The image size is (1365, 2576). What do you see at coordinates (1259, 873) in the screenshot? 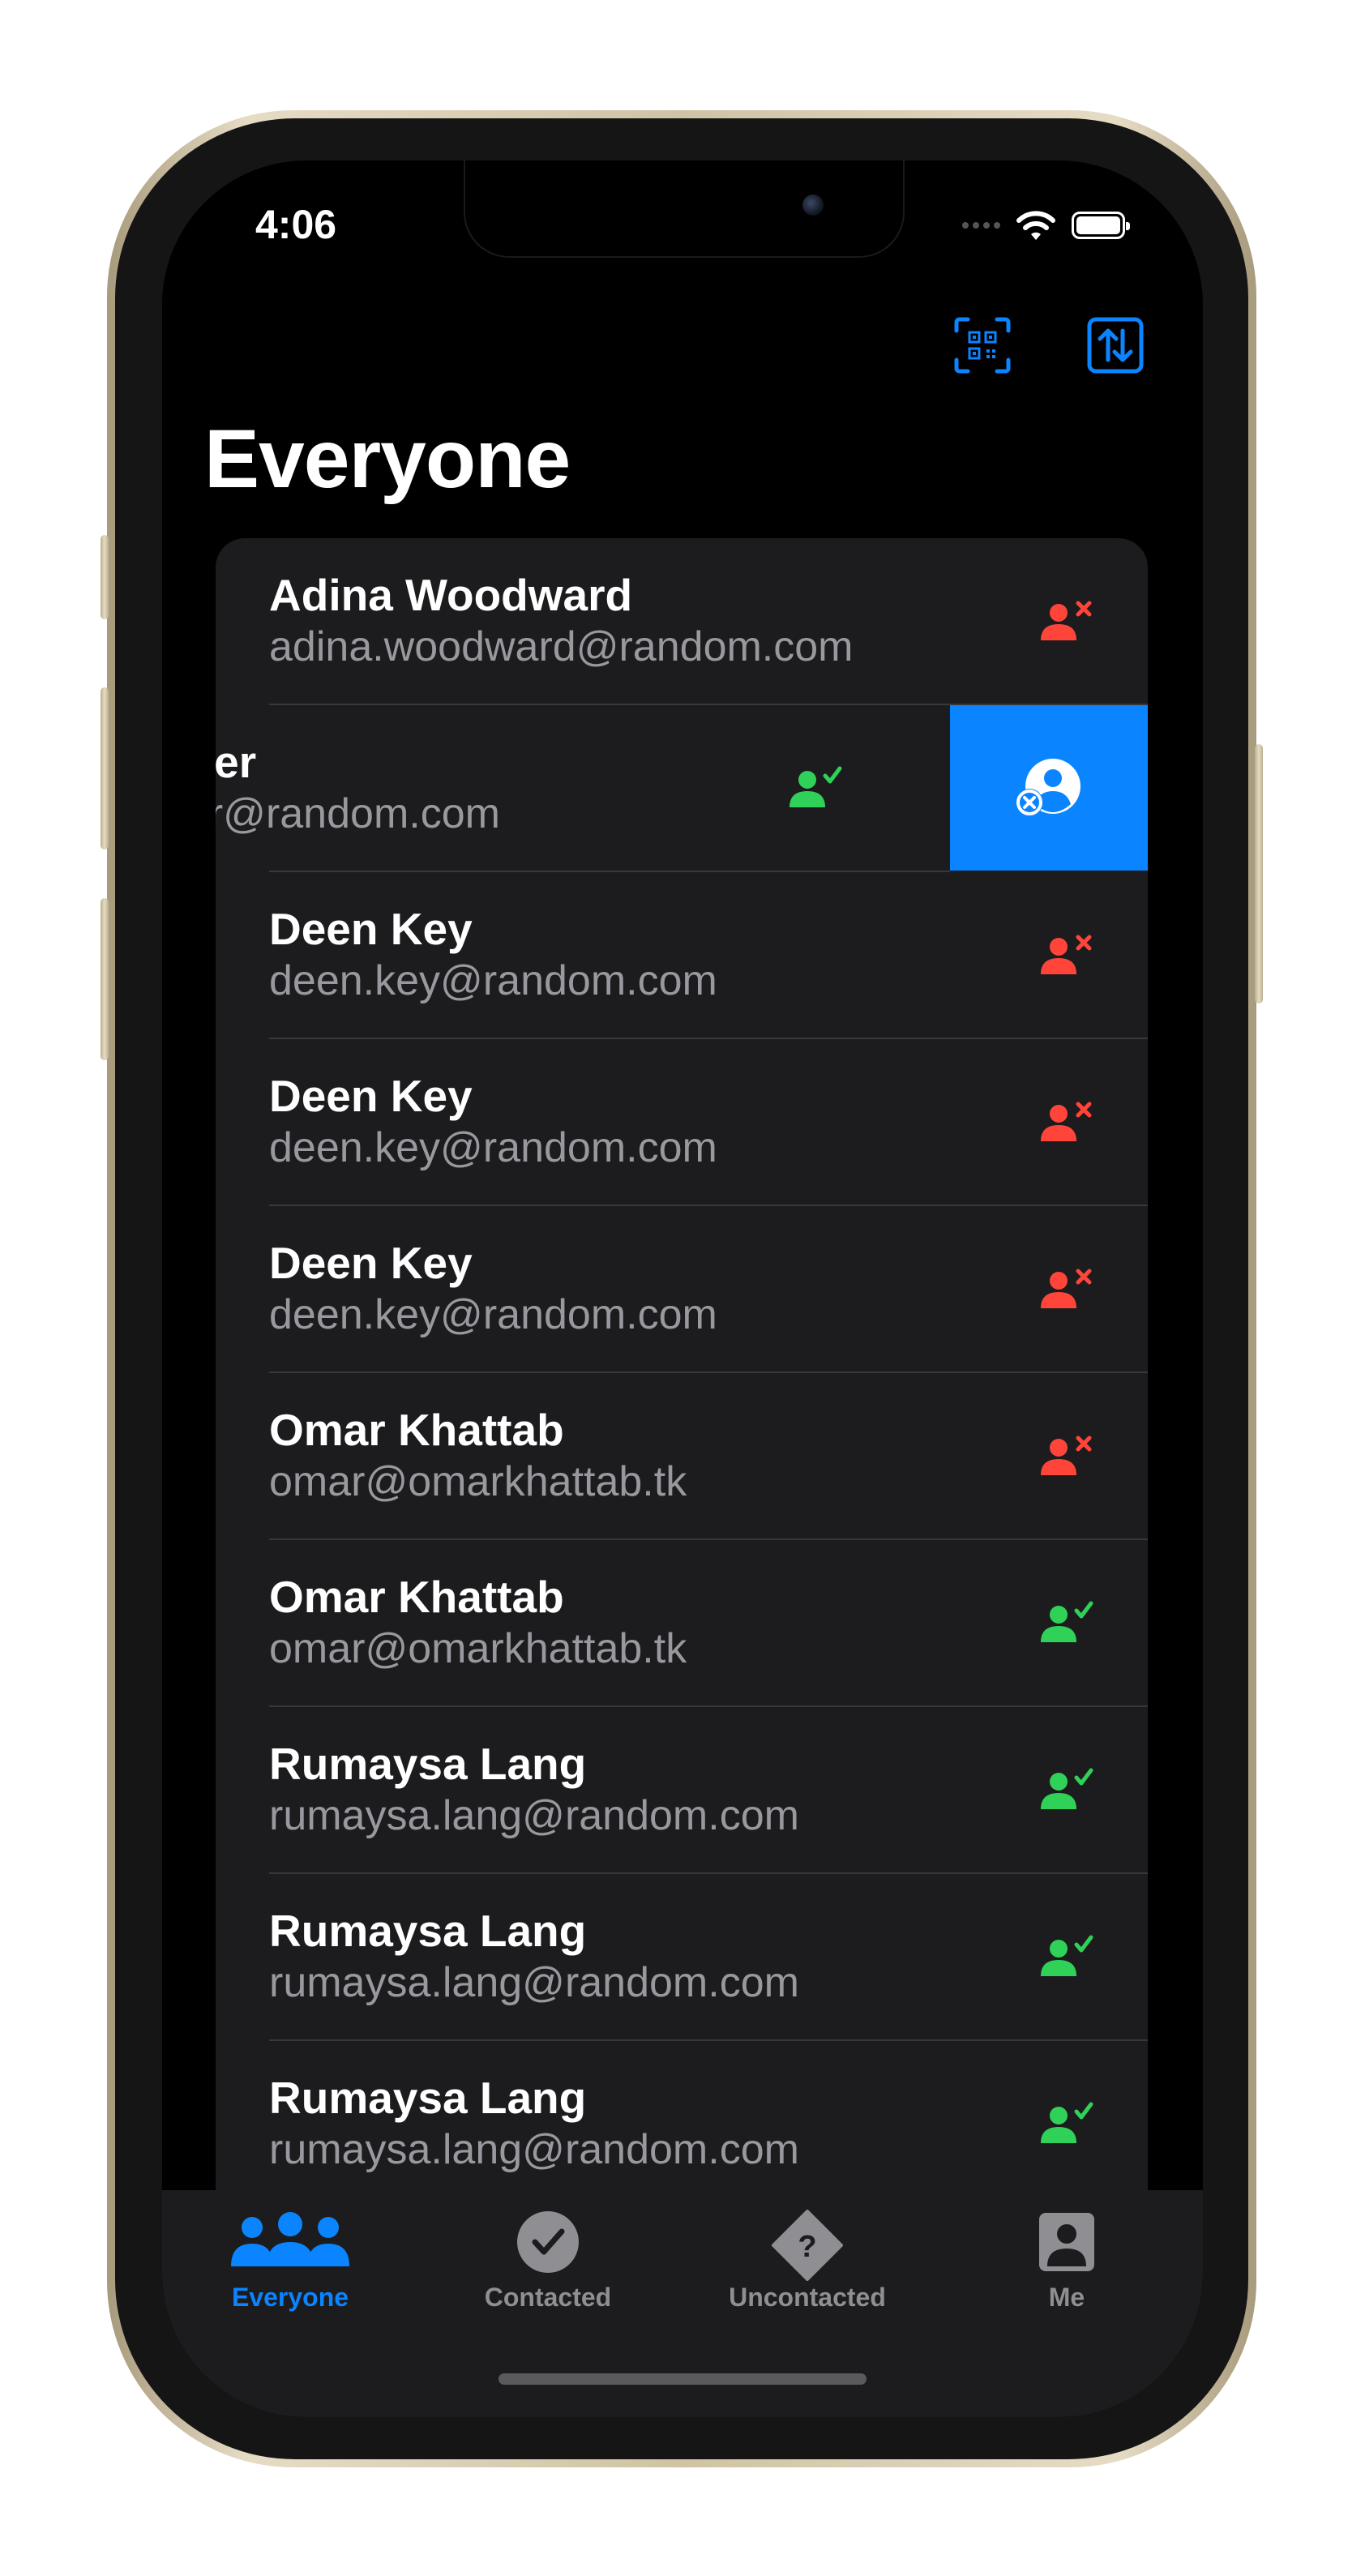
I see `power-button` at bounding box center [1259, 873].